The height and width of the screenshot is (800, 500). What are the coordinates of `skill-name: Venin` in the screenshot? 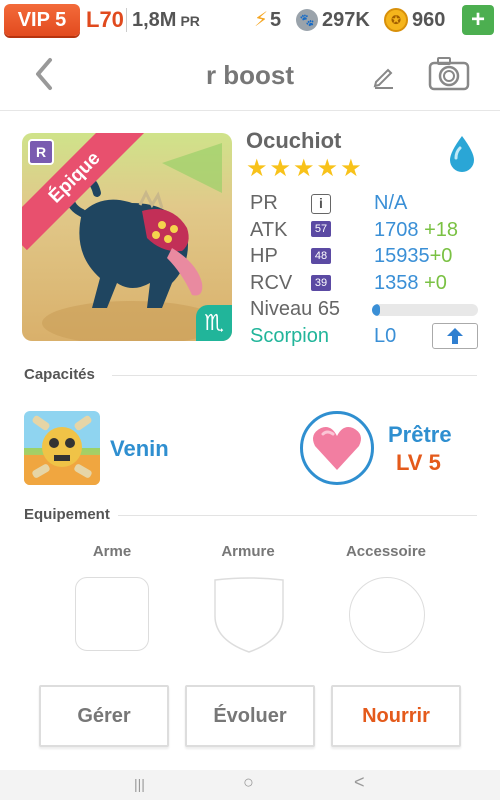 It's located at (139, 449).